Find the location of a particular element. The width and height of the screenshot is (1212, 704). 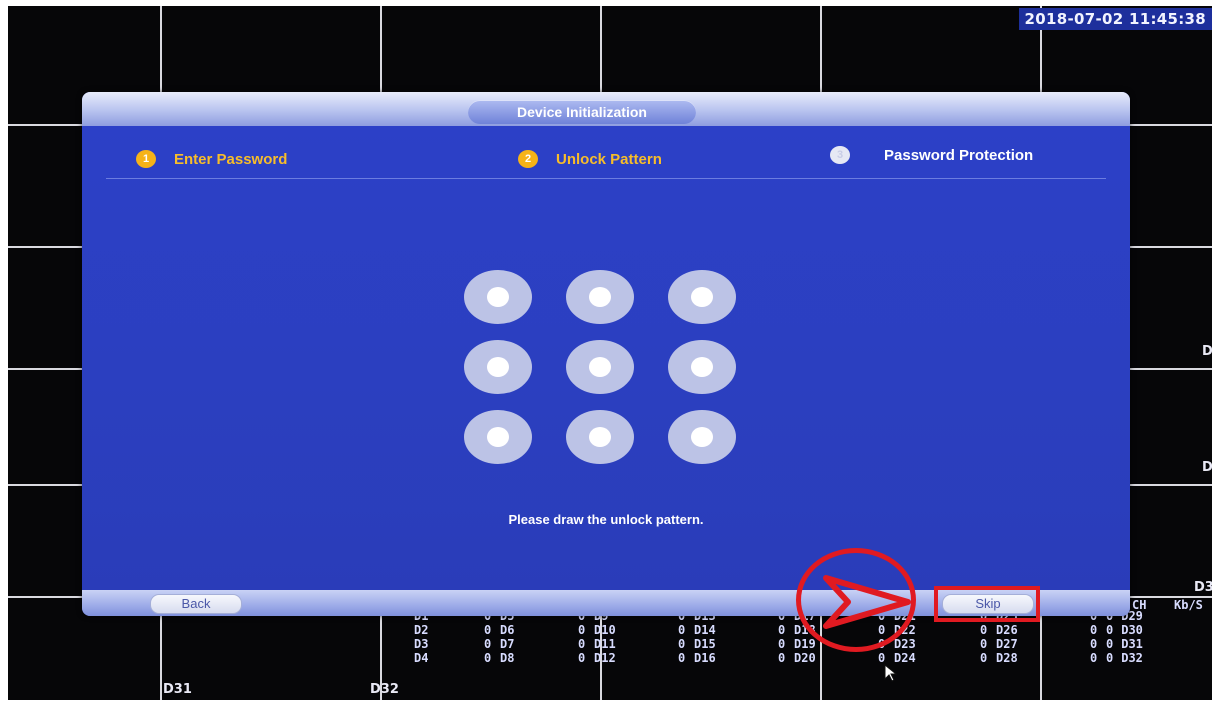

channel-id: D6 is located at coordinates (507, 630).